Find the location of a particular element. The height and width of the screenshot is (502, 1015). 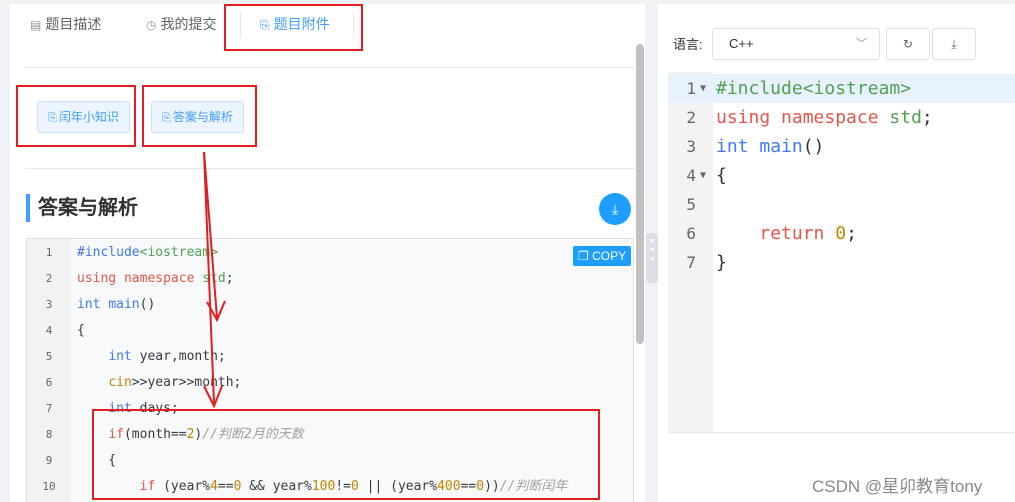

code-line: 9 { is located at coordinates (330, 461).